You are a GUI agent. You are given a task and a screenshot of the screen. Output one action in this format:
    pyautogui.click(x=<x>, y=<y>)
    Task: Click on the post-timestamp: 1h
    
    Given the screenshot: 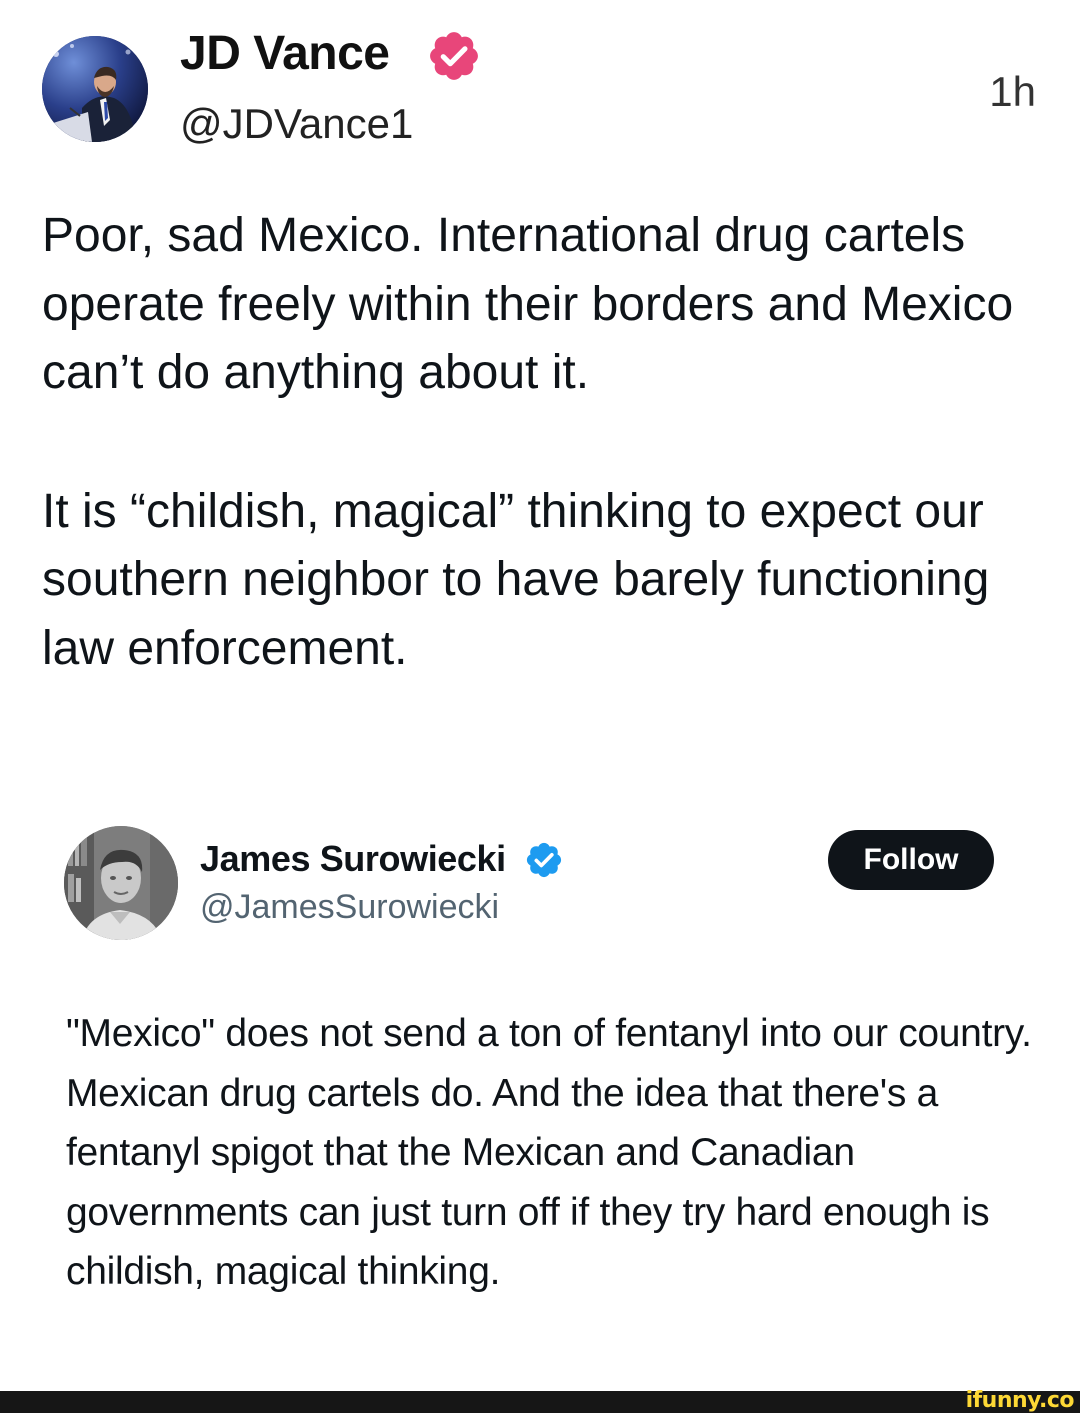 What is the action you would take?
    pyautogui.click(x=1012, y=92)
    